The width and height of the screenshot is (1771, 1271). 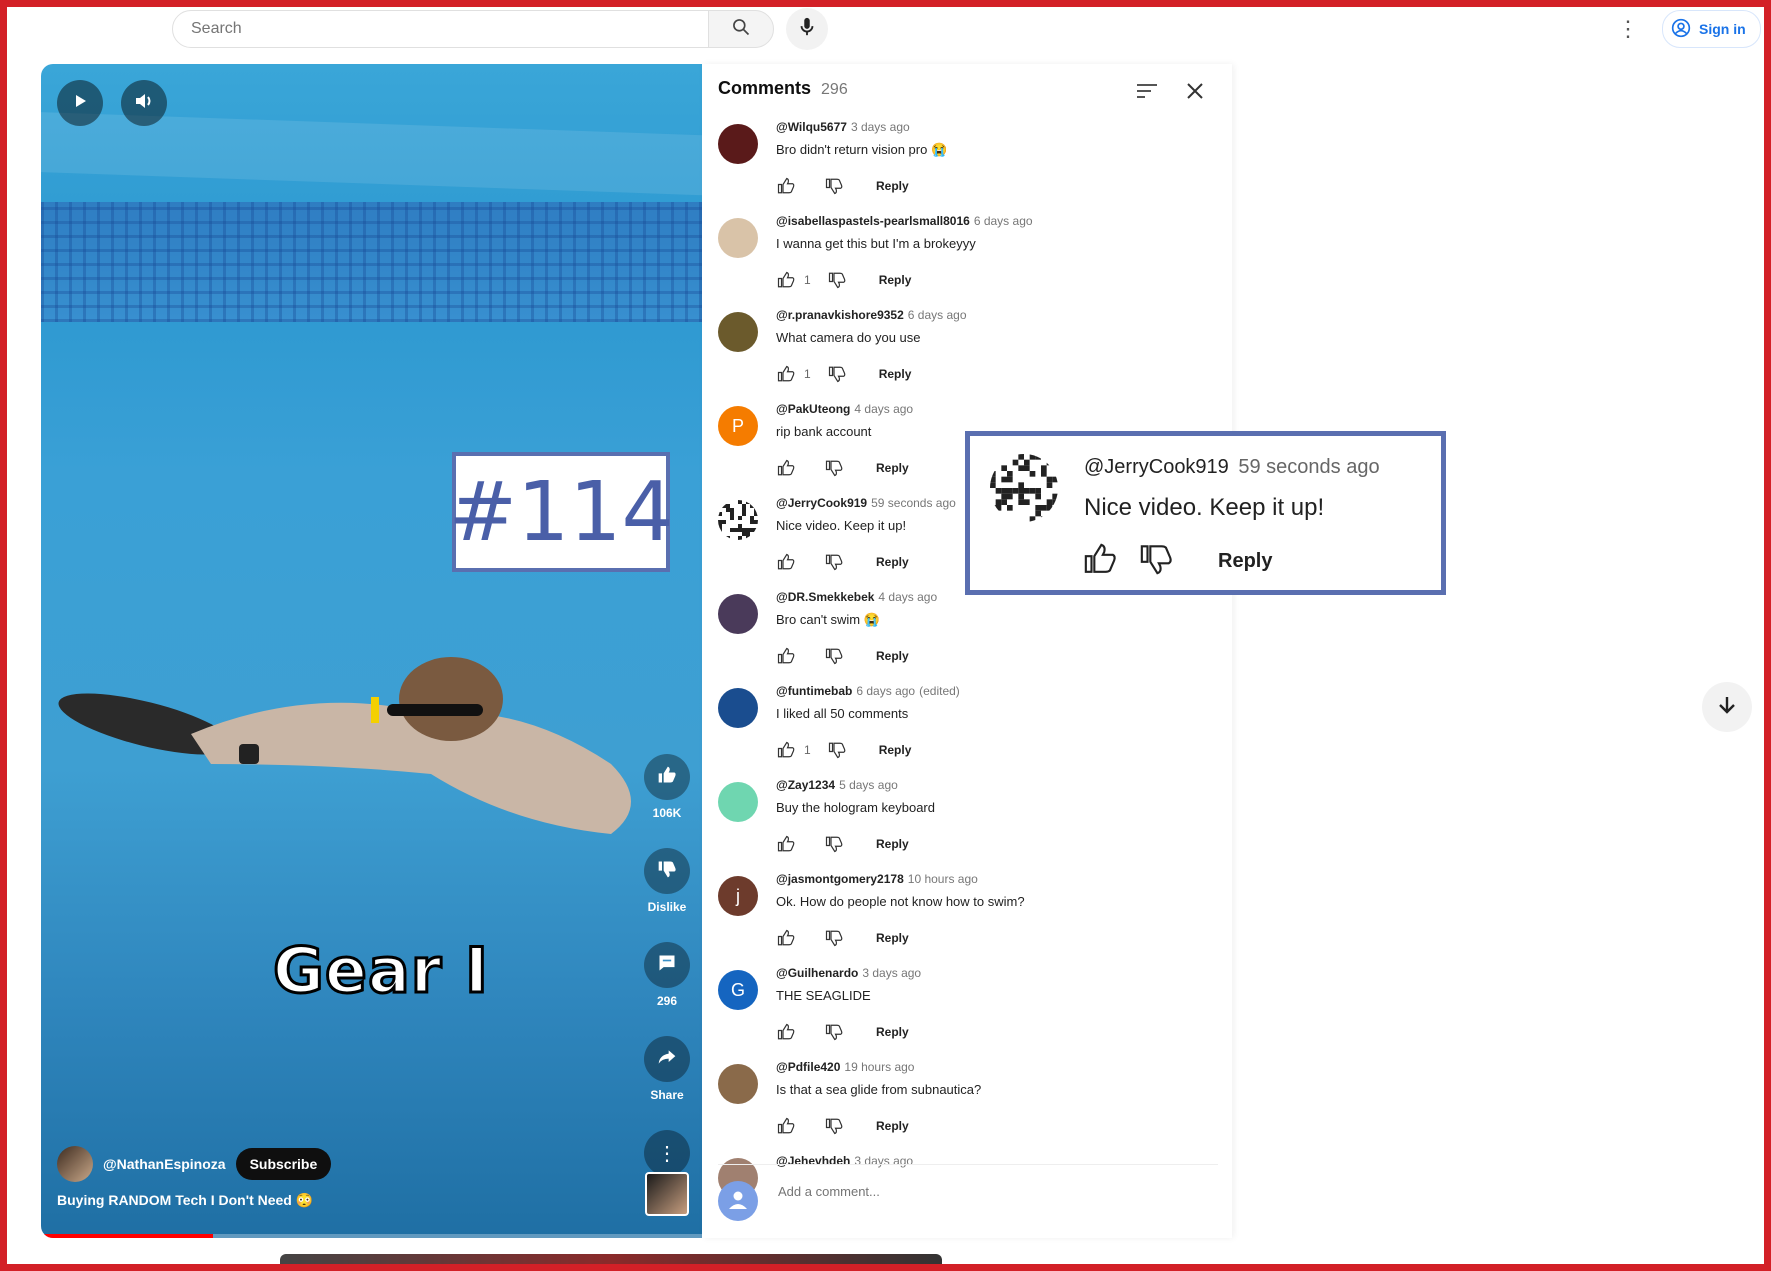 What do you see at coordinates (813, 409) in the screenshot?
I see `comment-user: @PakUteong` at bounding box center [813, 409].